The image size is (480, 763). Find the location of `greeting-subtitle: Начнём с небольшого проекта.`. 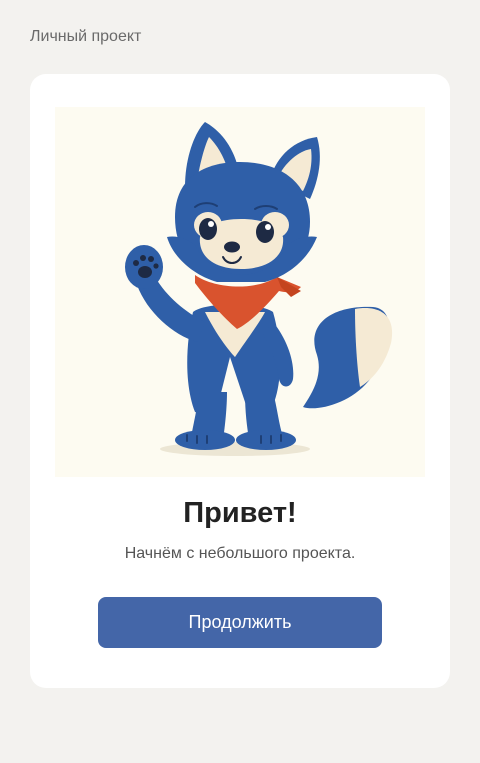

greeting-subtitle: Начнём с небольшого проекта. is located at coordinates (240, 553).